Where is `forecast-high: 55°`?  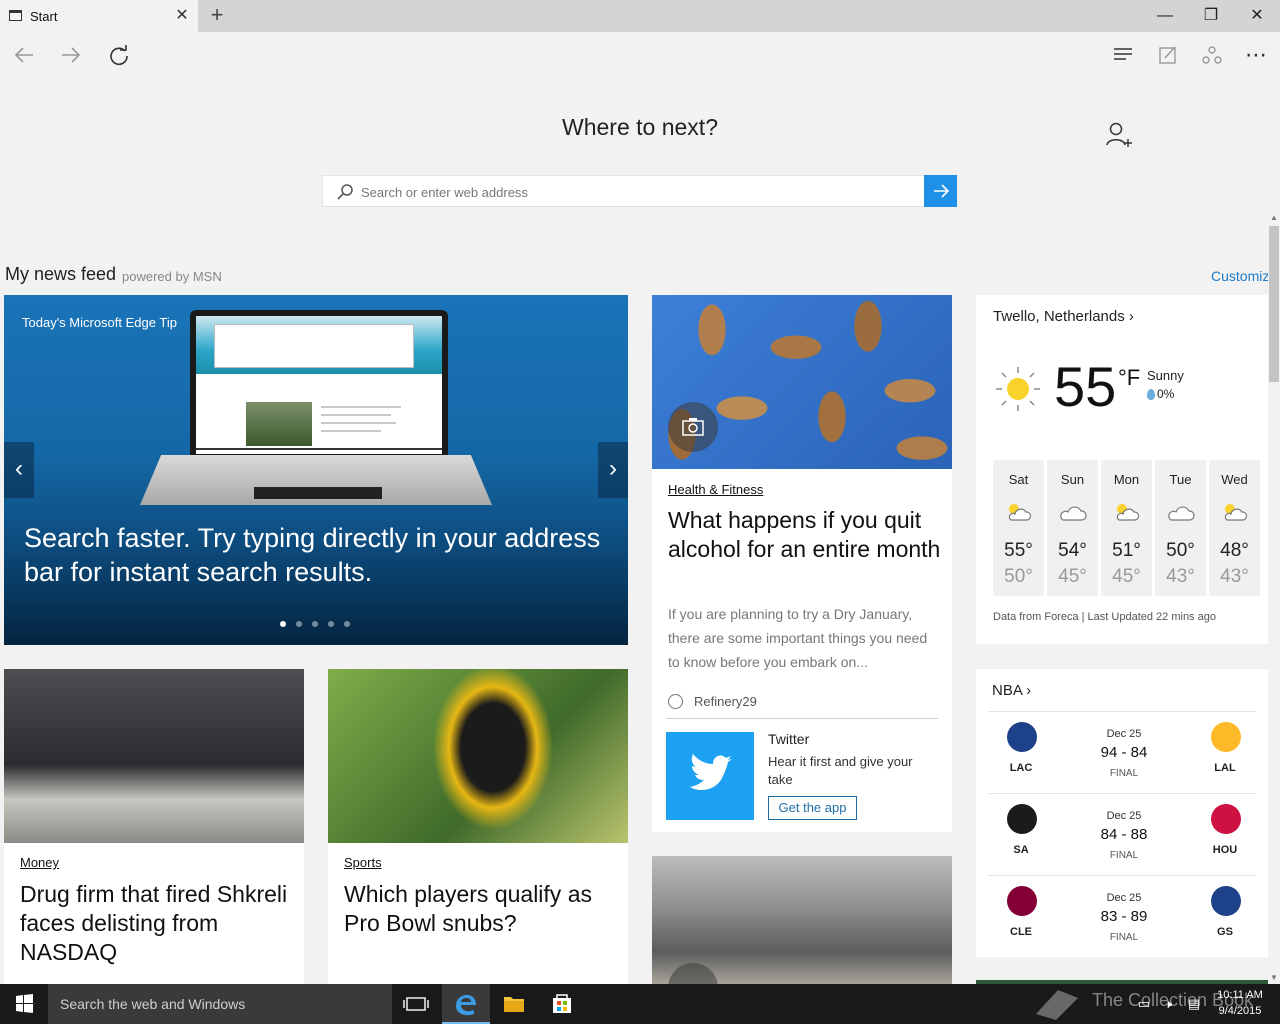 forecast-high: 55° is located at coordinates (1018, 550).